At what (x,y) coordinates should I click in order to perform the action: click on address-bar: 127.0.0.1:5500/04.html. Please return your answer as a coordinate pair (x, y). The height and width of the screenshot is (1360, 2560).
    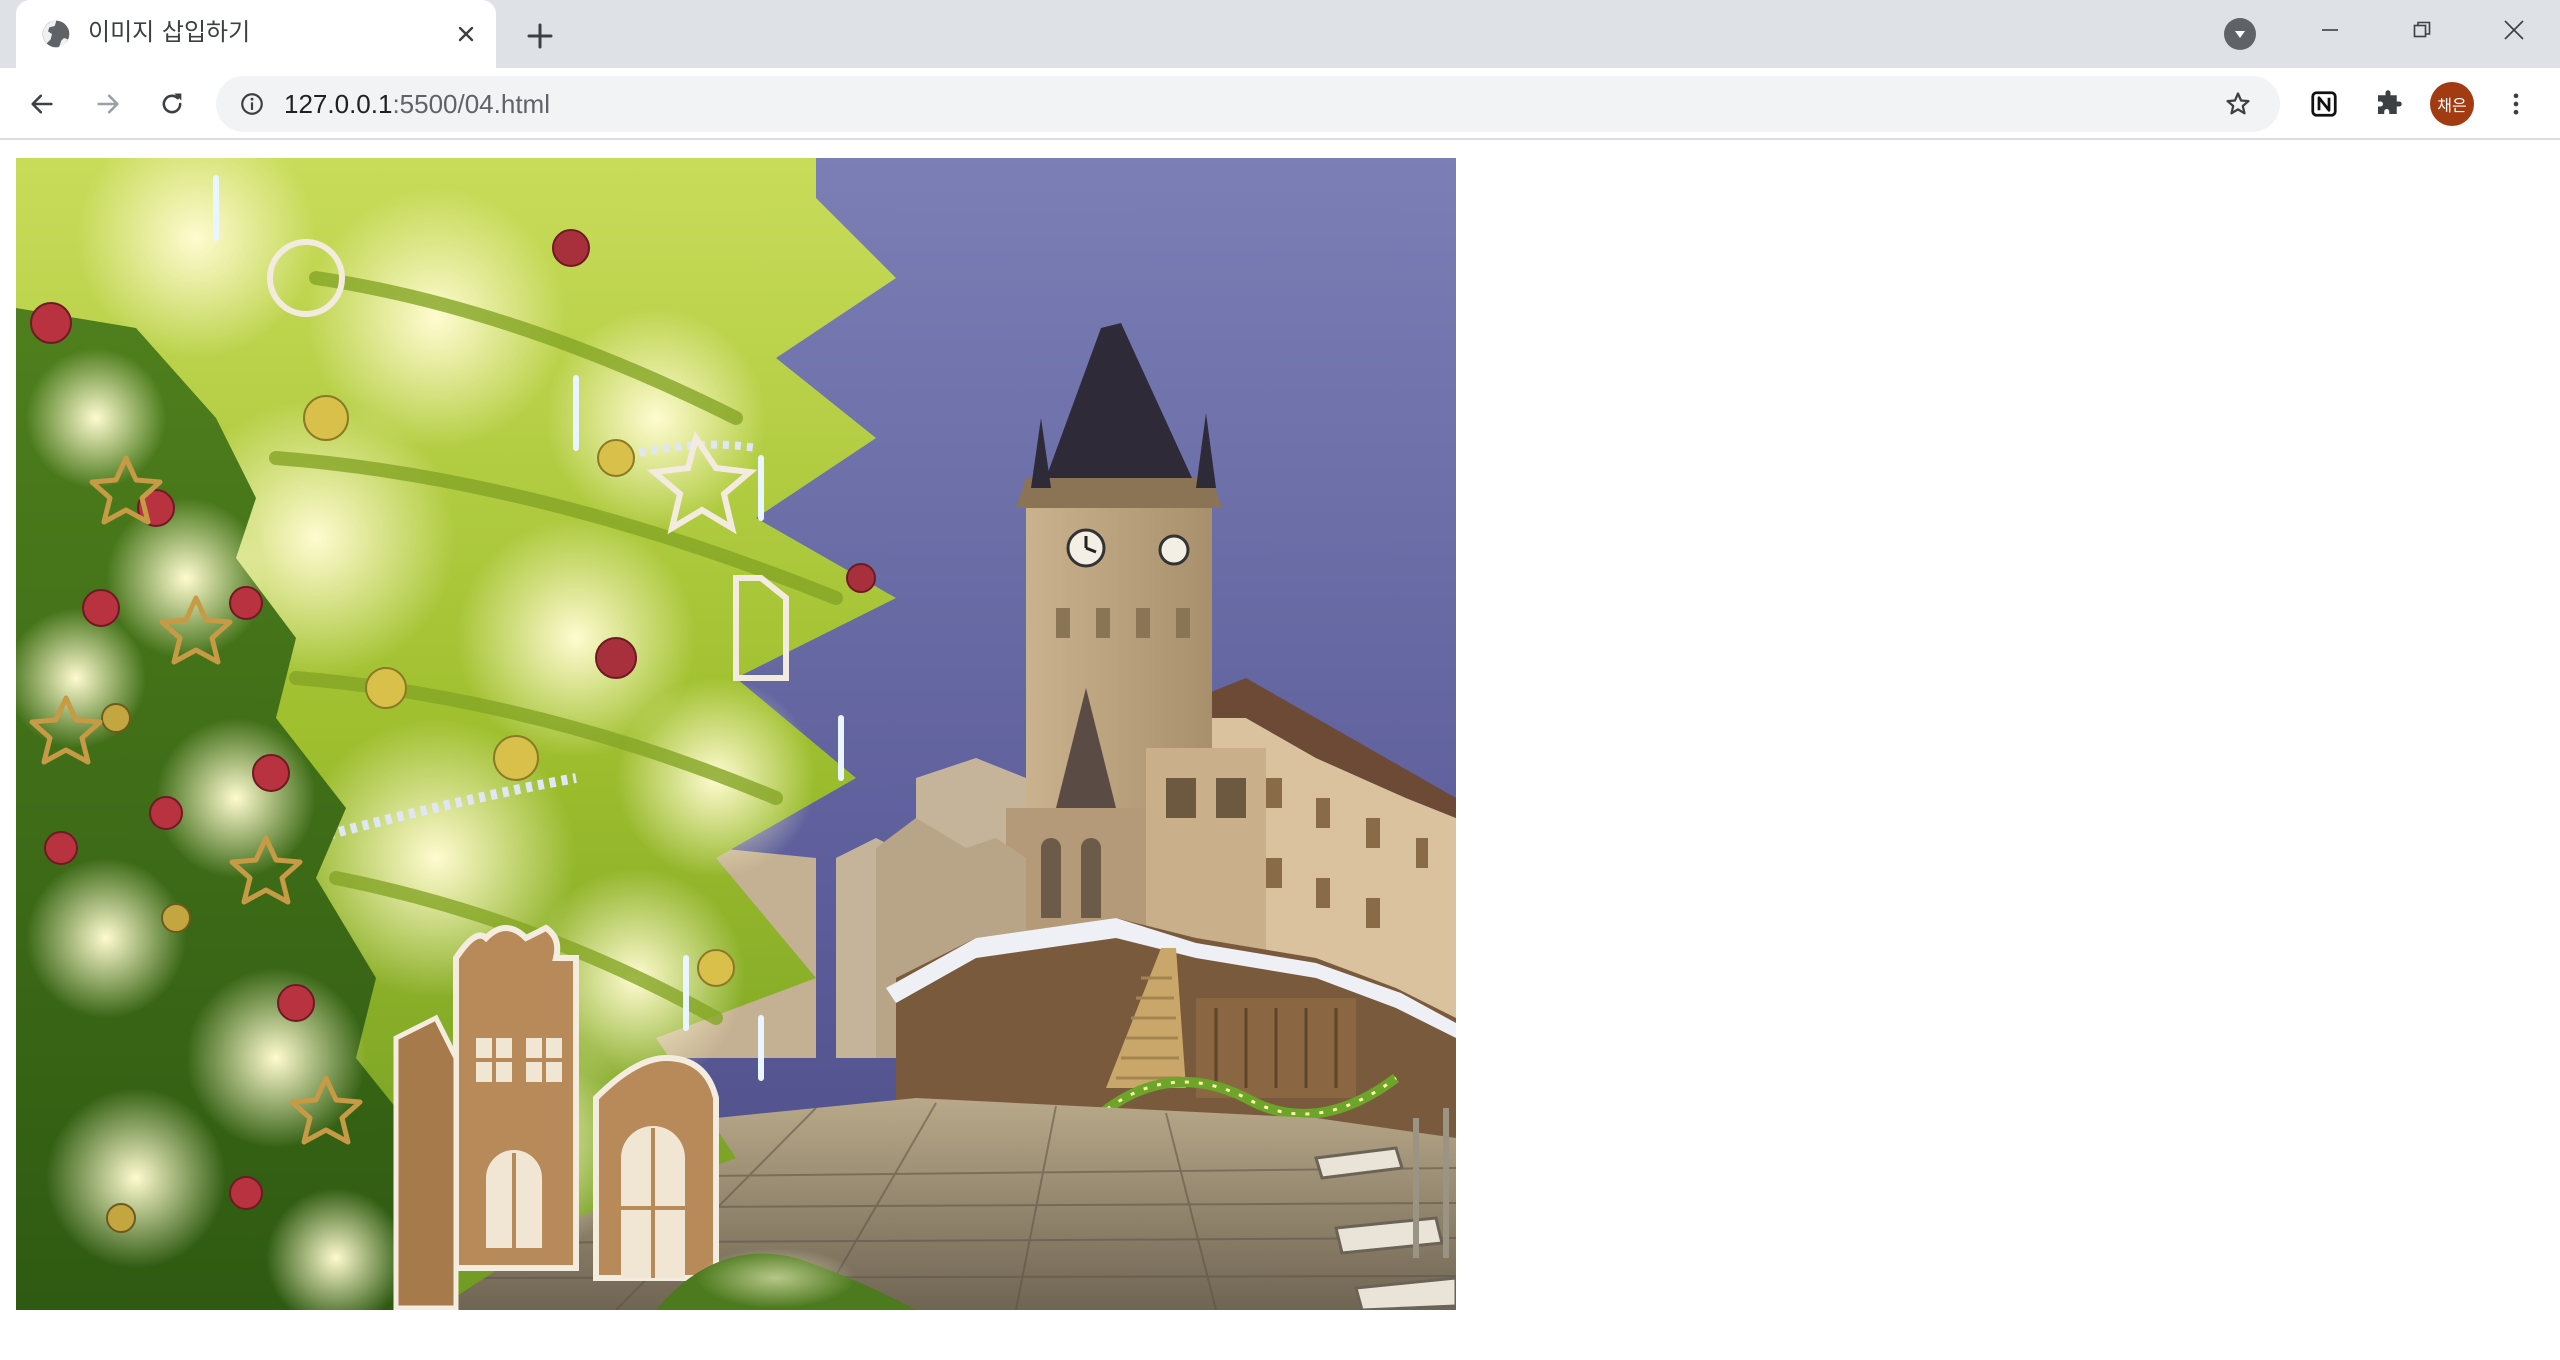
    Looking at the image, I should click on (1248, 104).